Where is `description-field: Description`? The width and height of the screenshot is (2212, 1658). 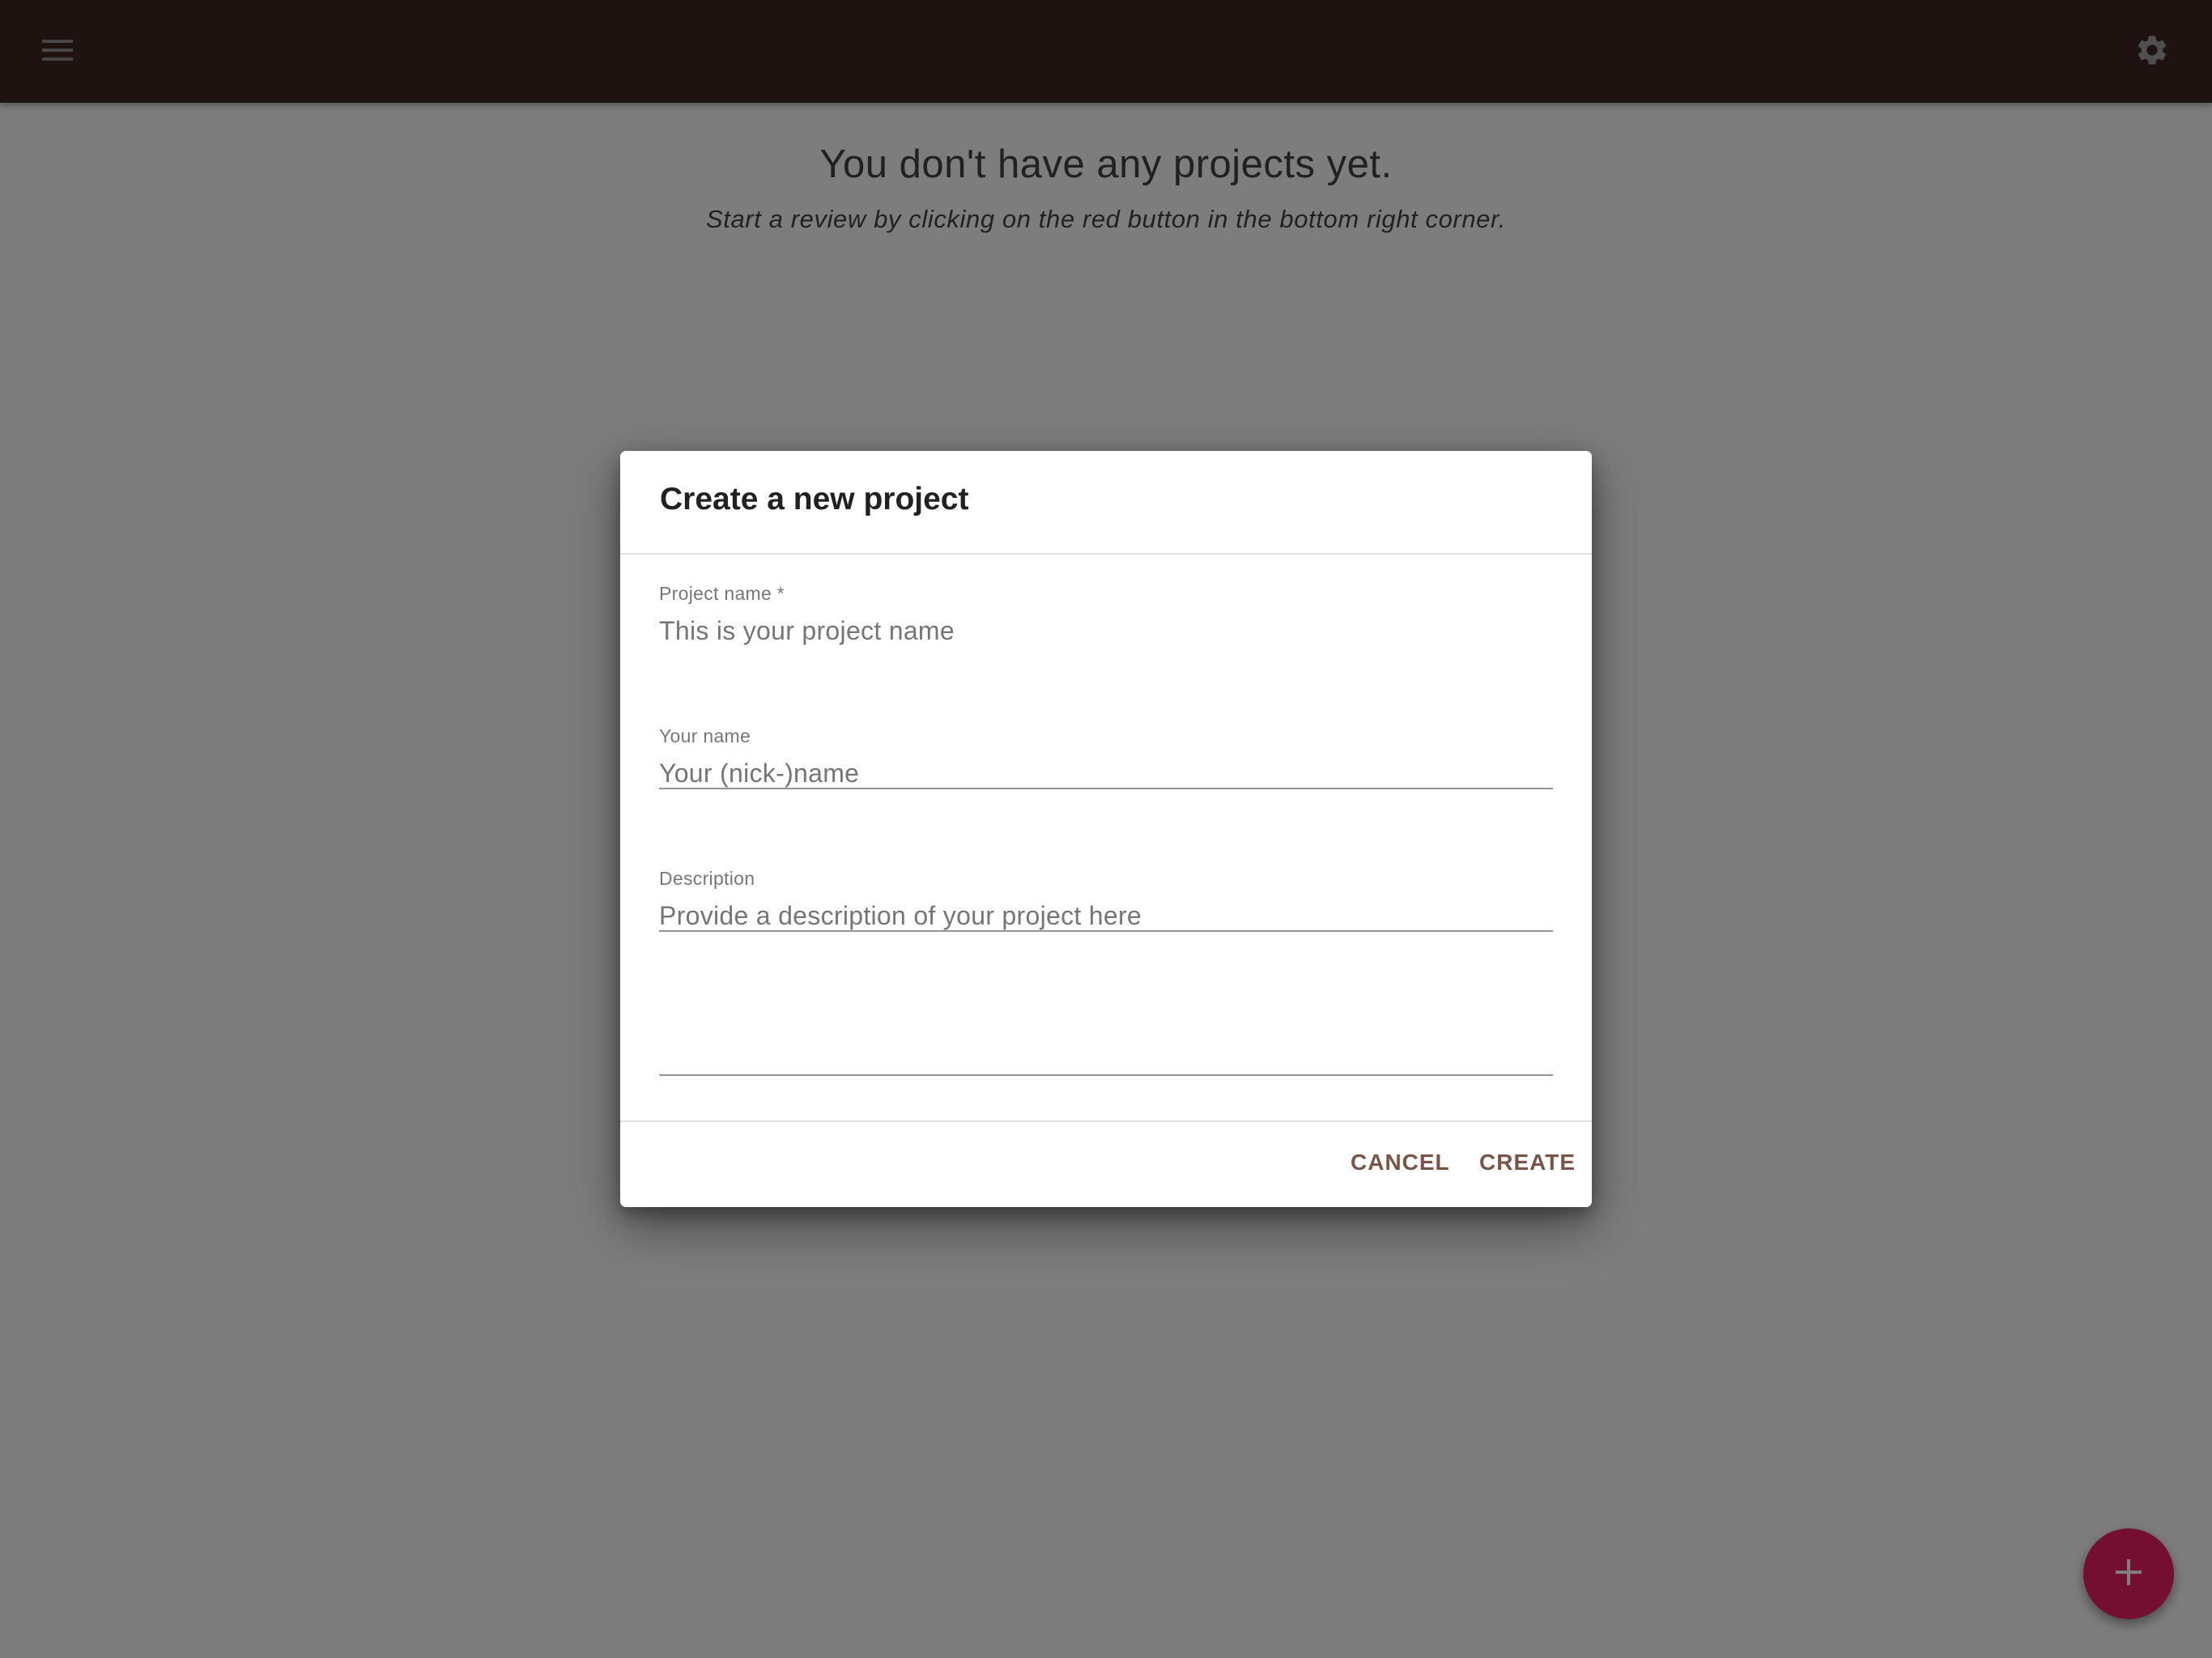
description-field: Description is located at coordinates (1106, 972).